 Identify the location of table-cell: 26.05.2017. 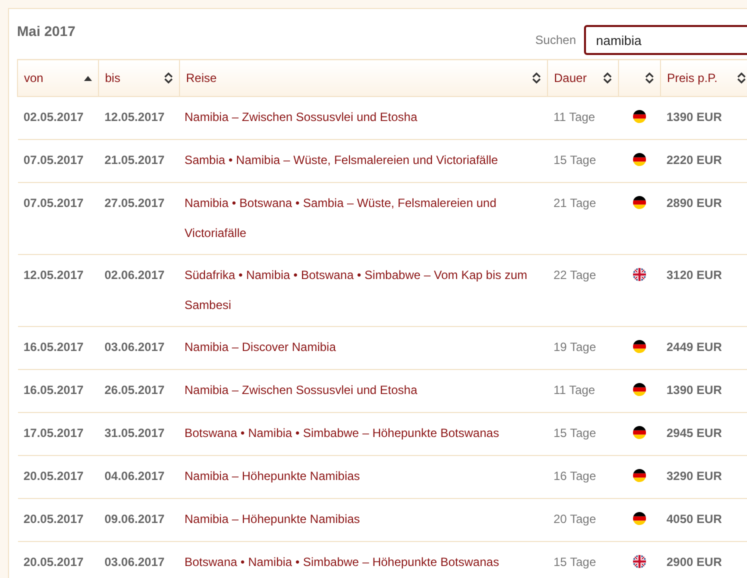
(139, 391).